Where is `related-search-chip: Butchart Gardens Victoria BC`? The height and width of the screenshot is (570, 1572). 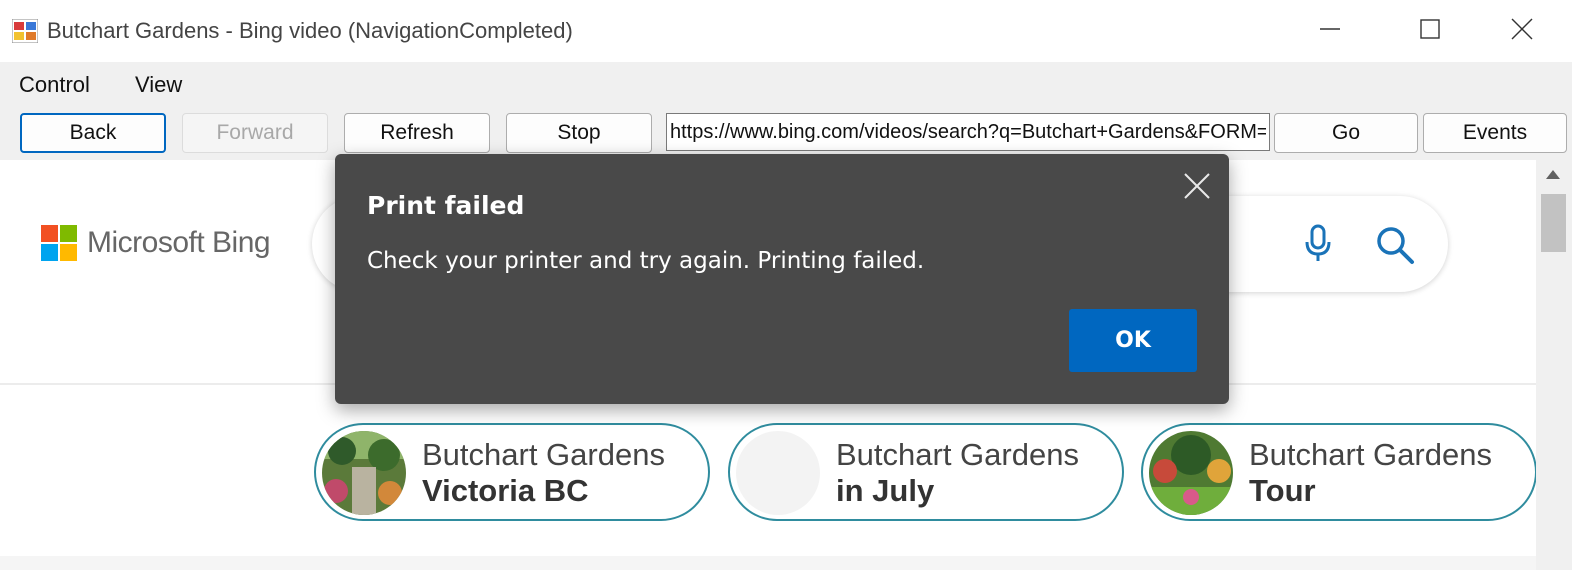 related-search-chip: Butchart Gardens Victoria BC is located at coordinates (512, 472).